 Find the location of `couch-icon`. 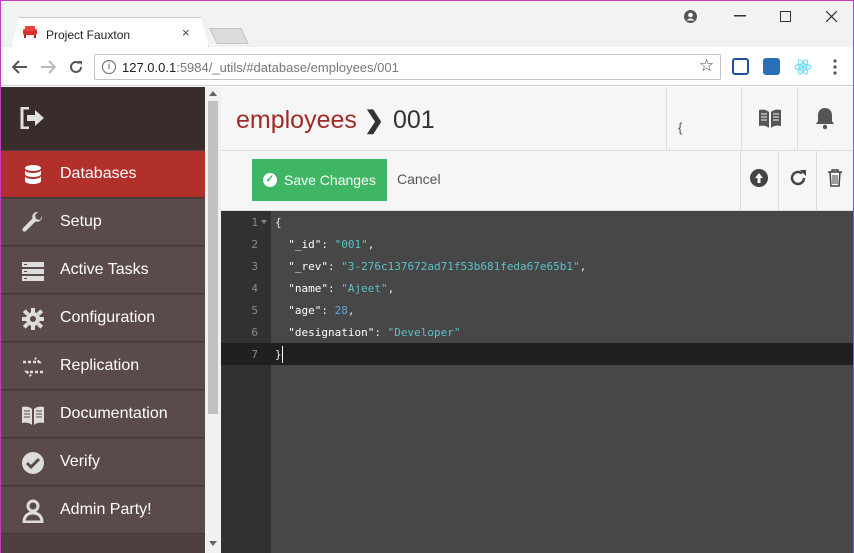

couch-icon is located at coordinates (30, 32).